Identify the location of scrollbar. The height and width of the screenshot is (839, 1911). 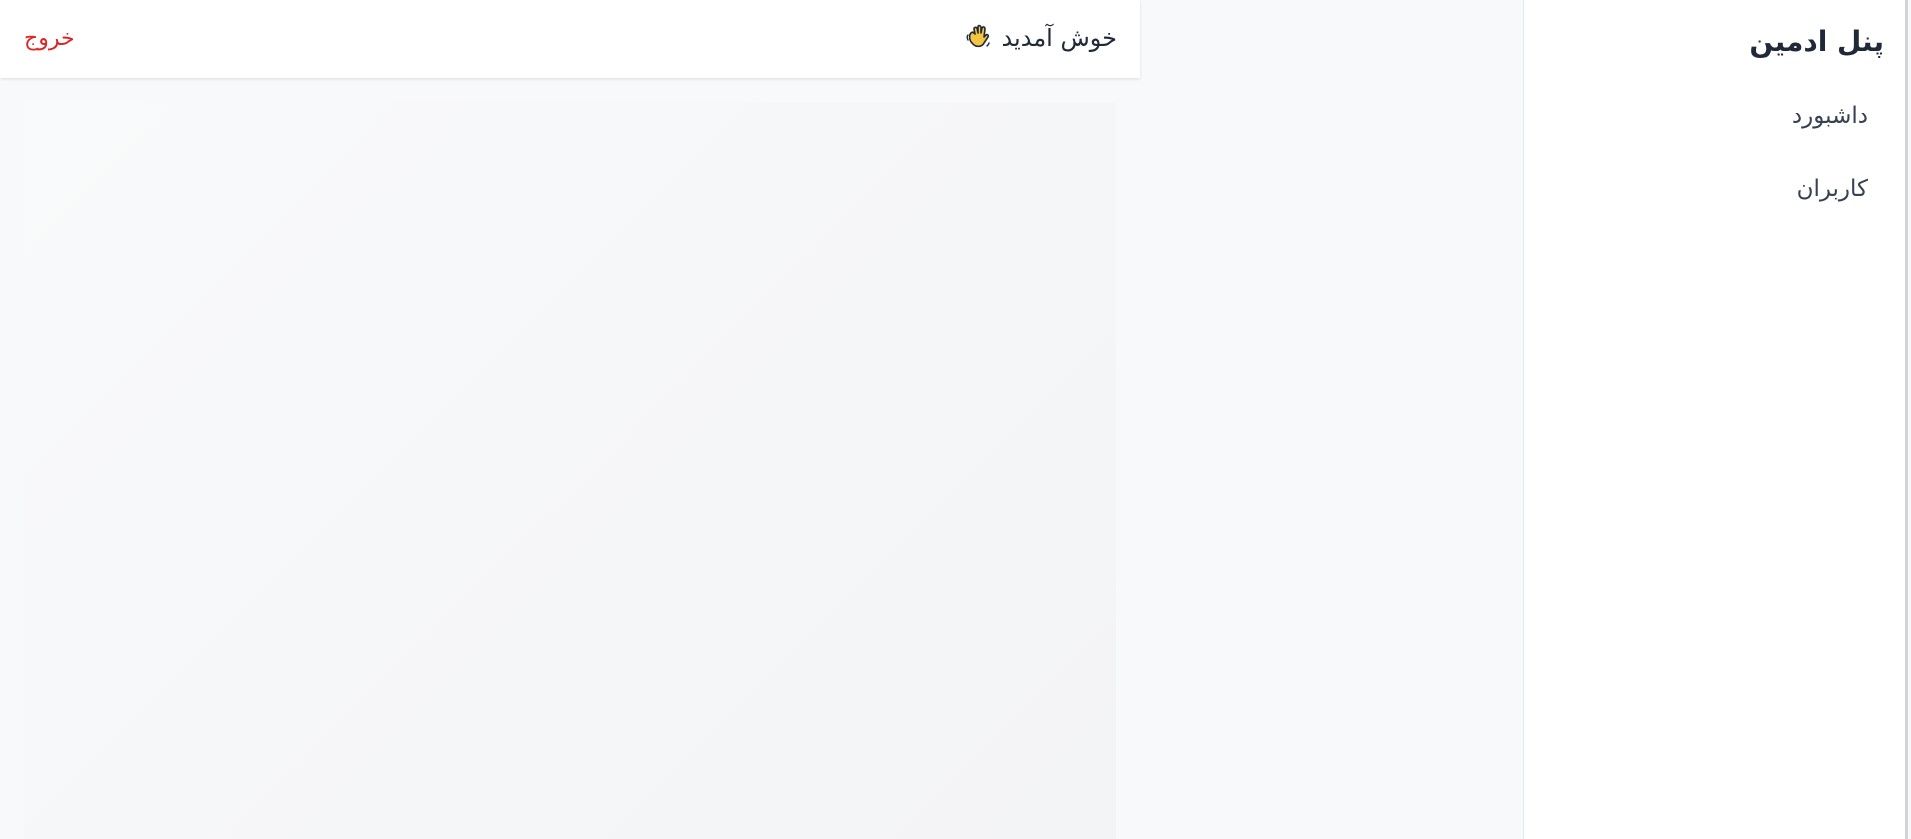
(1906, 419).